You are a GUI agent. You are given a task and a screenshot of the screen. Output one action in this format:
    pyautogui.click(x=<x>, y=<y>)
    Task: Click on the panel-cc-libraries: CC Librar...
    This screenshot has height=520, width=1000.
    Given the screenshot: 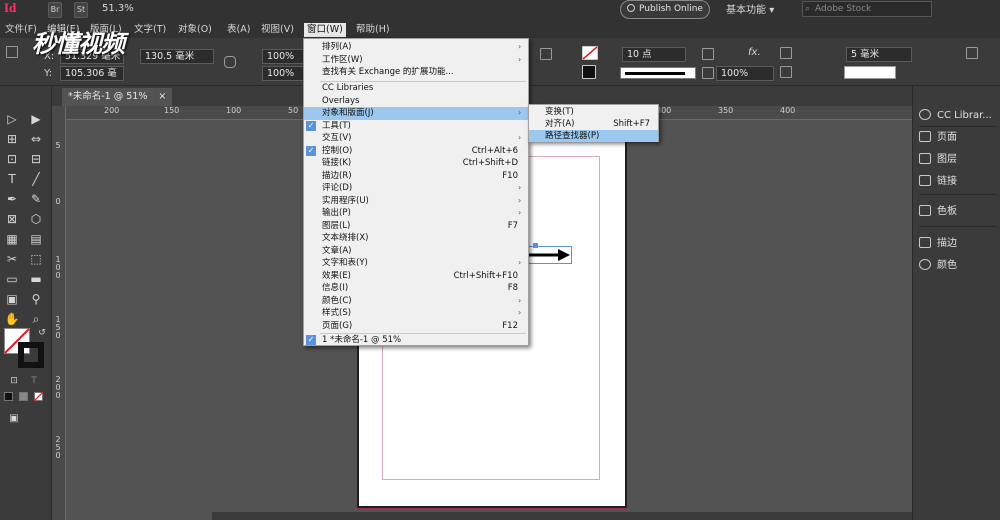 What is the action you would take?
    pyautogui.click(x=959, y=116)
    